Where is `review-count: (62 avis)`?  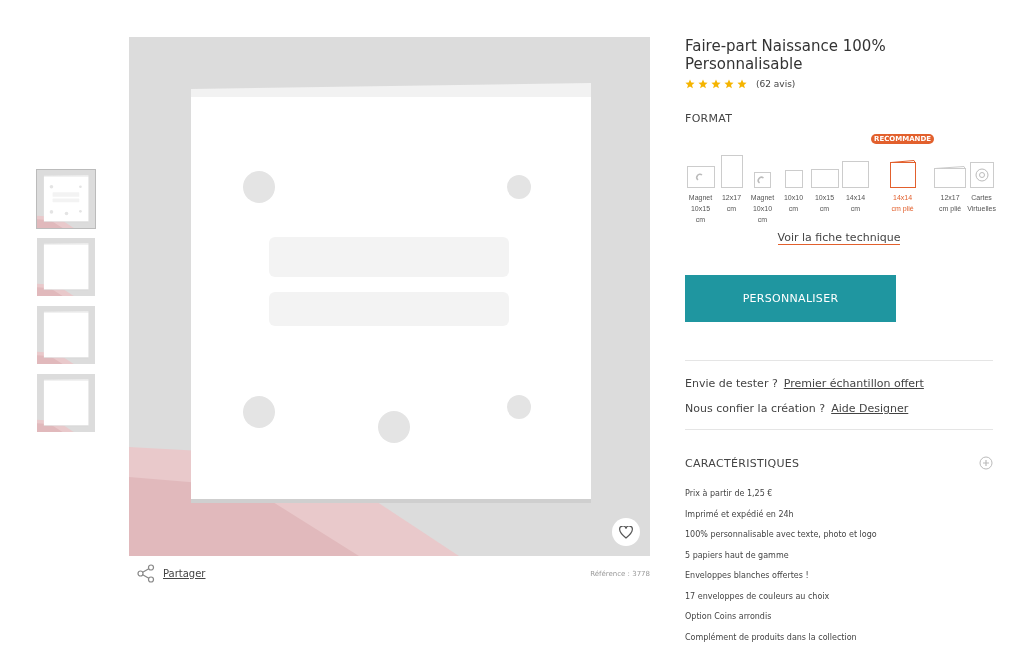 review-count: (62 avis) is located at coordinates (776, 84).